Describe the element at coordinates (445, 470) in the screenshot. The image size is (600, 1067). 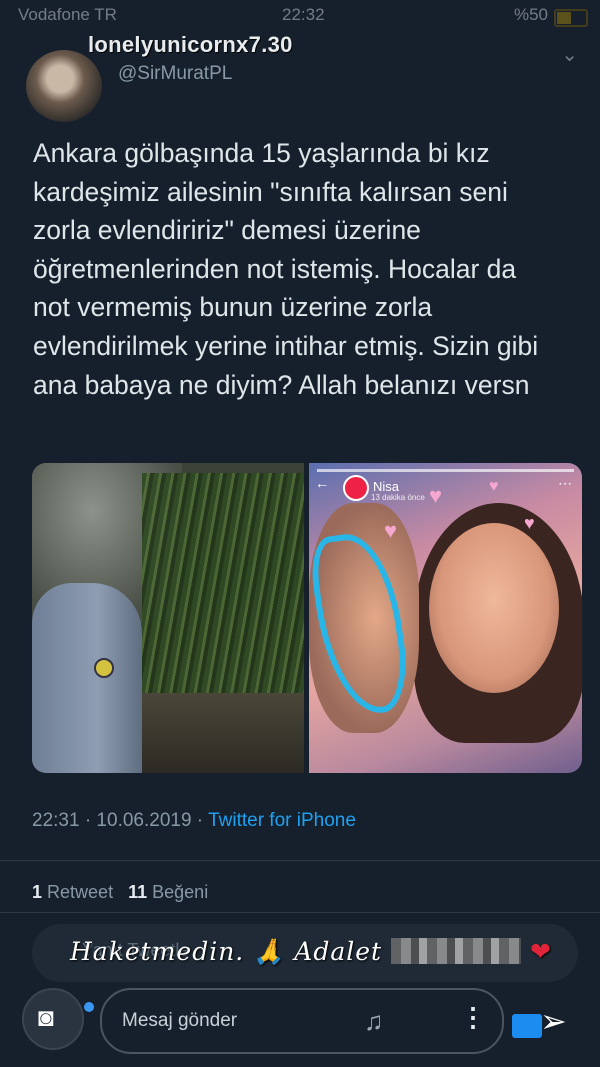
I see `story-progress` at that location.